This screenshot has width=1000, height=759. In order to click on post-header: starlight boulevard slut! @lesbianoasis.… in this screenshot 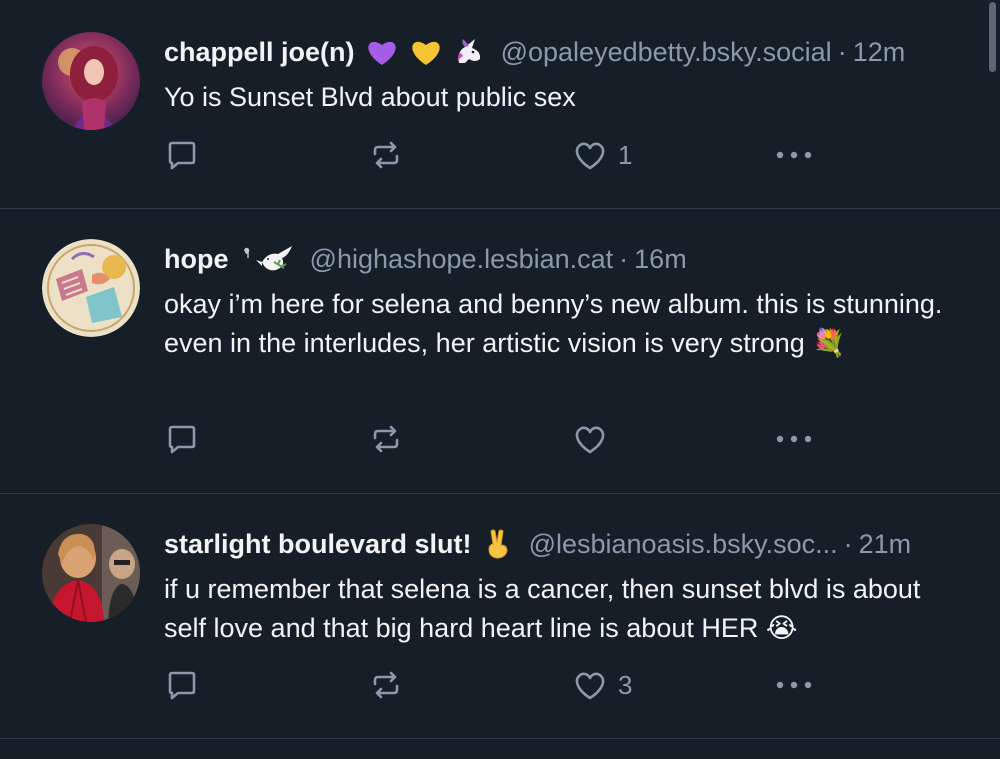, I will do `click(564, 547)`.